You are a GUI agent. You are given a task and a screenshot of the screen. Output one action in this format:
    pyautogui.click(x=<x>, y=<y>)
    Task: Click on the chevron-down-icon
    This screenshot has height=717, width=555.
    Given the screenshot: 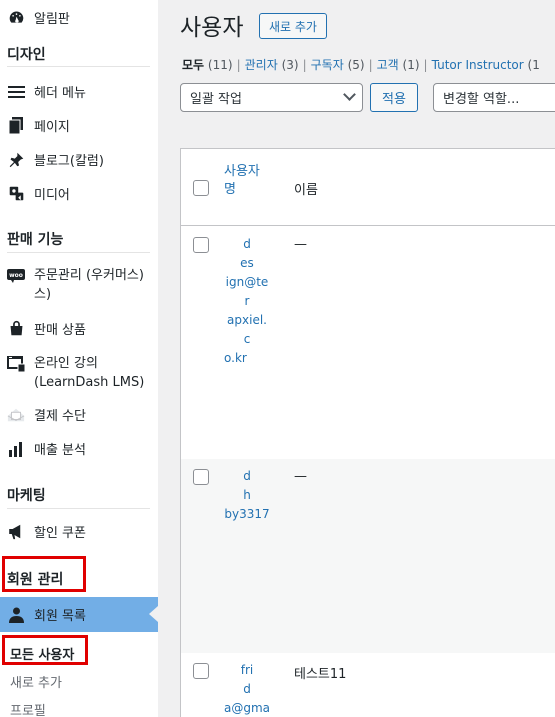 What is the action you would take?
    pyautogui.click(x=349, y=94)
    